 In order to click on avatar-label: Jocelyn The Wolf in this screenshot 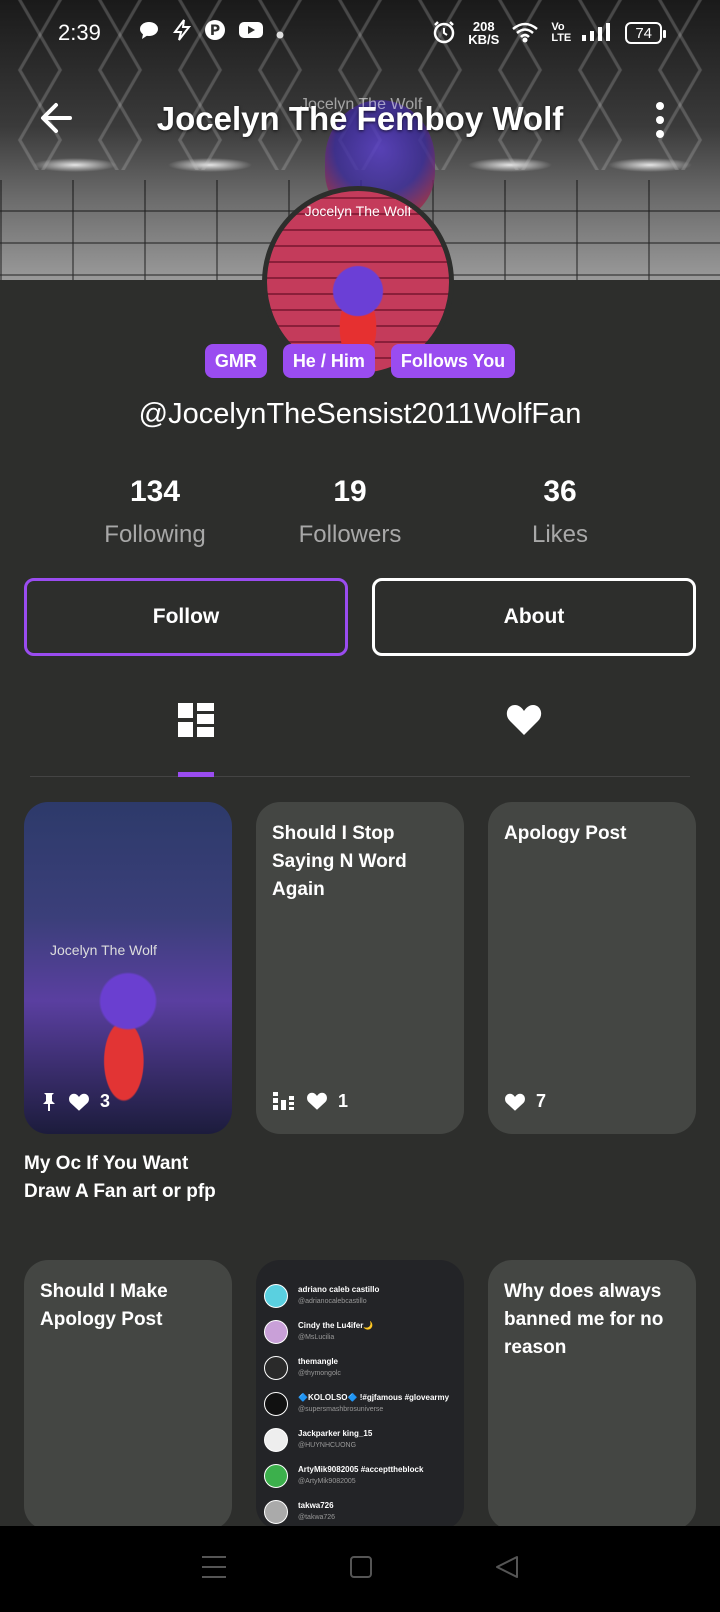, I will do `click(358, 211)`.